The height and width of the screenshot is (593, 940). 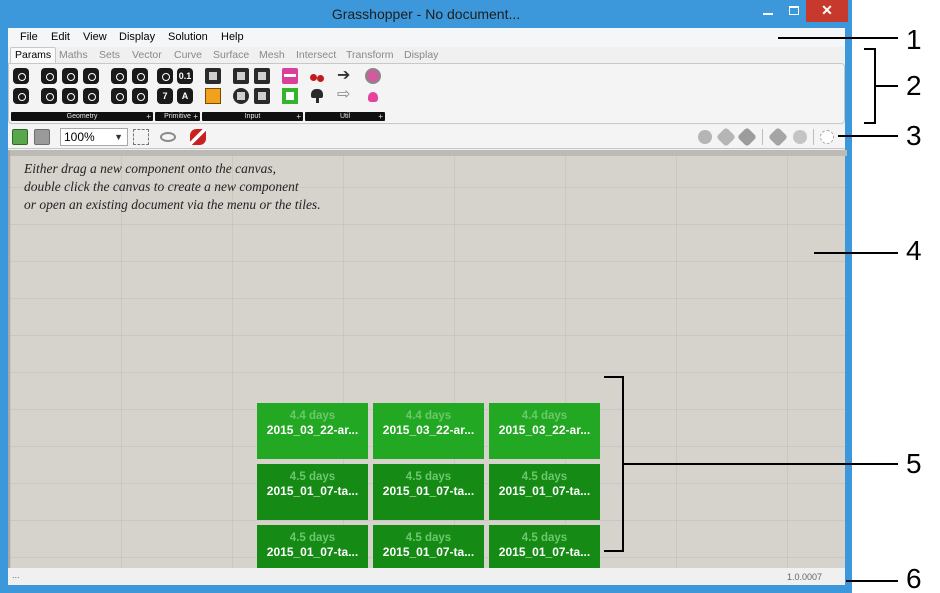 What do you see at coordinates (421, 55) in the screenshot?
I see `tab-display: Display` at bounding box center [421, 55].